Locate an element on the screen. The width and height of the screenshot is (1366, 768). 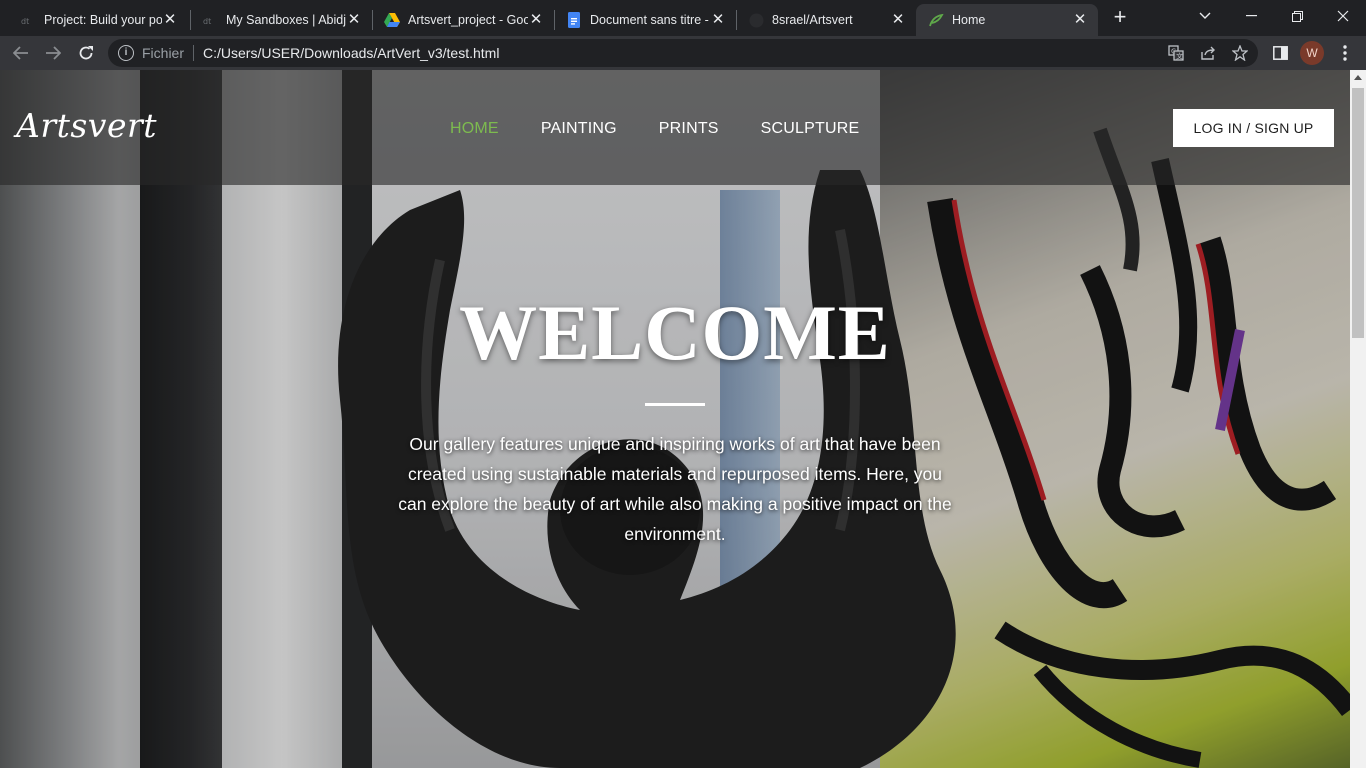
back-arrow-icon is located at coordinates (21, 53).